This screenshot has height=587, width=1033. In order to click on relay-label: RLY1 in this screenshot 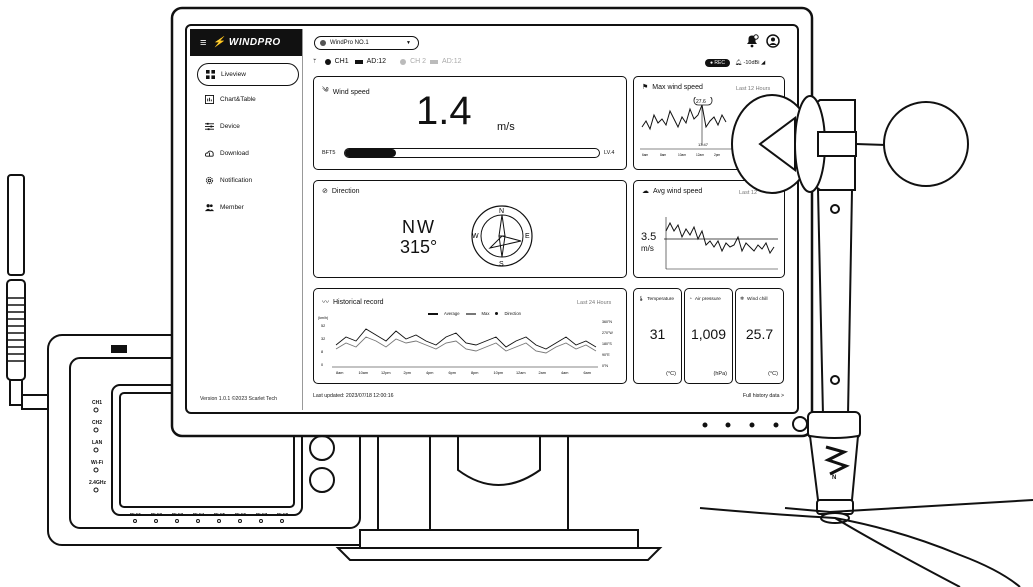, I will do `click(136, 514)`.